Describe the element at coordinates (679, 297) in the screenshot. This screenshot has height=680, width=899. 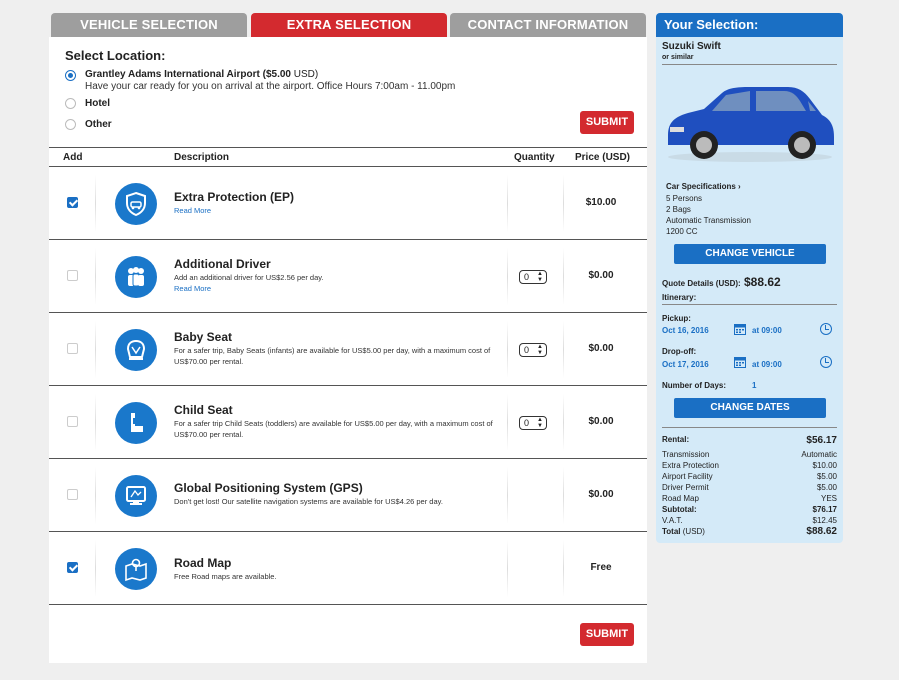
I see `itinerary-label: Itinerary:` at that location.